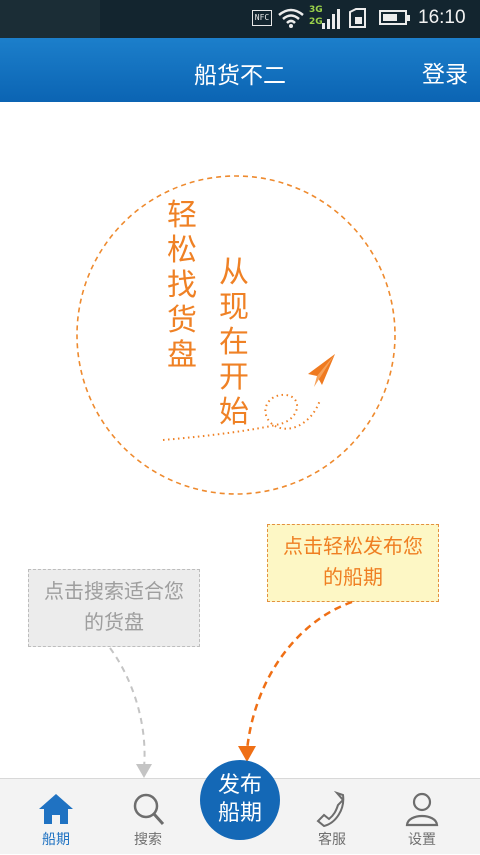 This screenshot has width=480, height=855. What do you see at coordinates (332, 840) in the screenshot?
I see `tab-label-customer-service: 客服` at bounding box center [332, 840].